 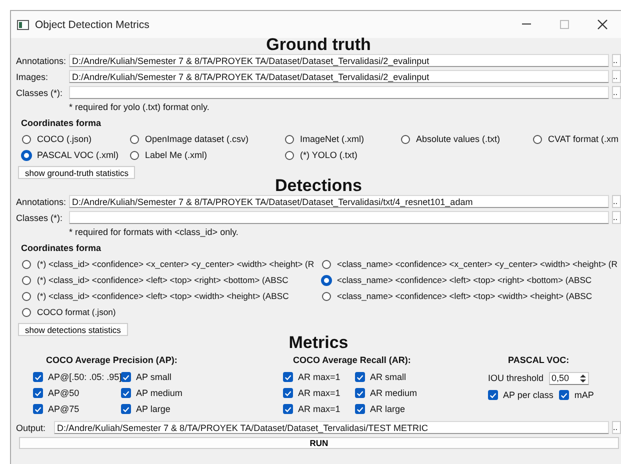 I want to click on option-label: <class_name> <confidence> <left> <top> <right> <bottom> (ABSC, so click(x=464, y=280).